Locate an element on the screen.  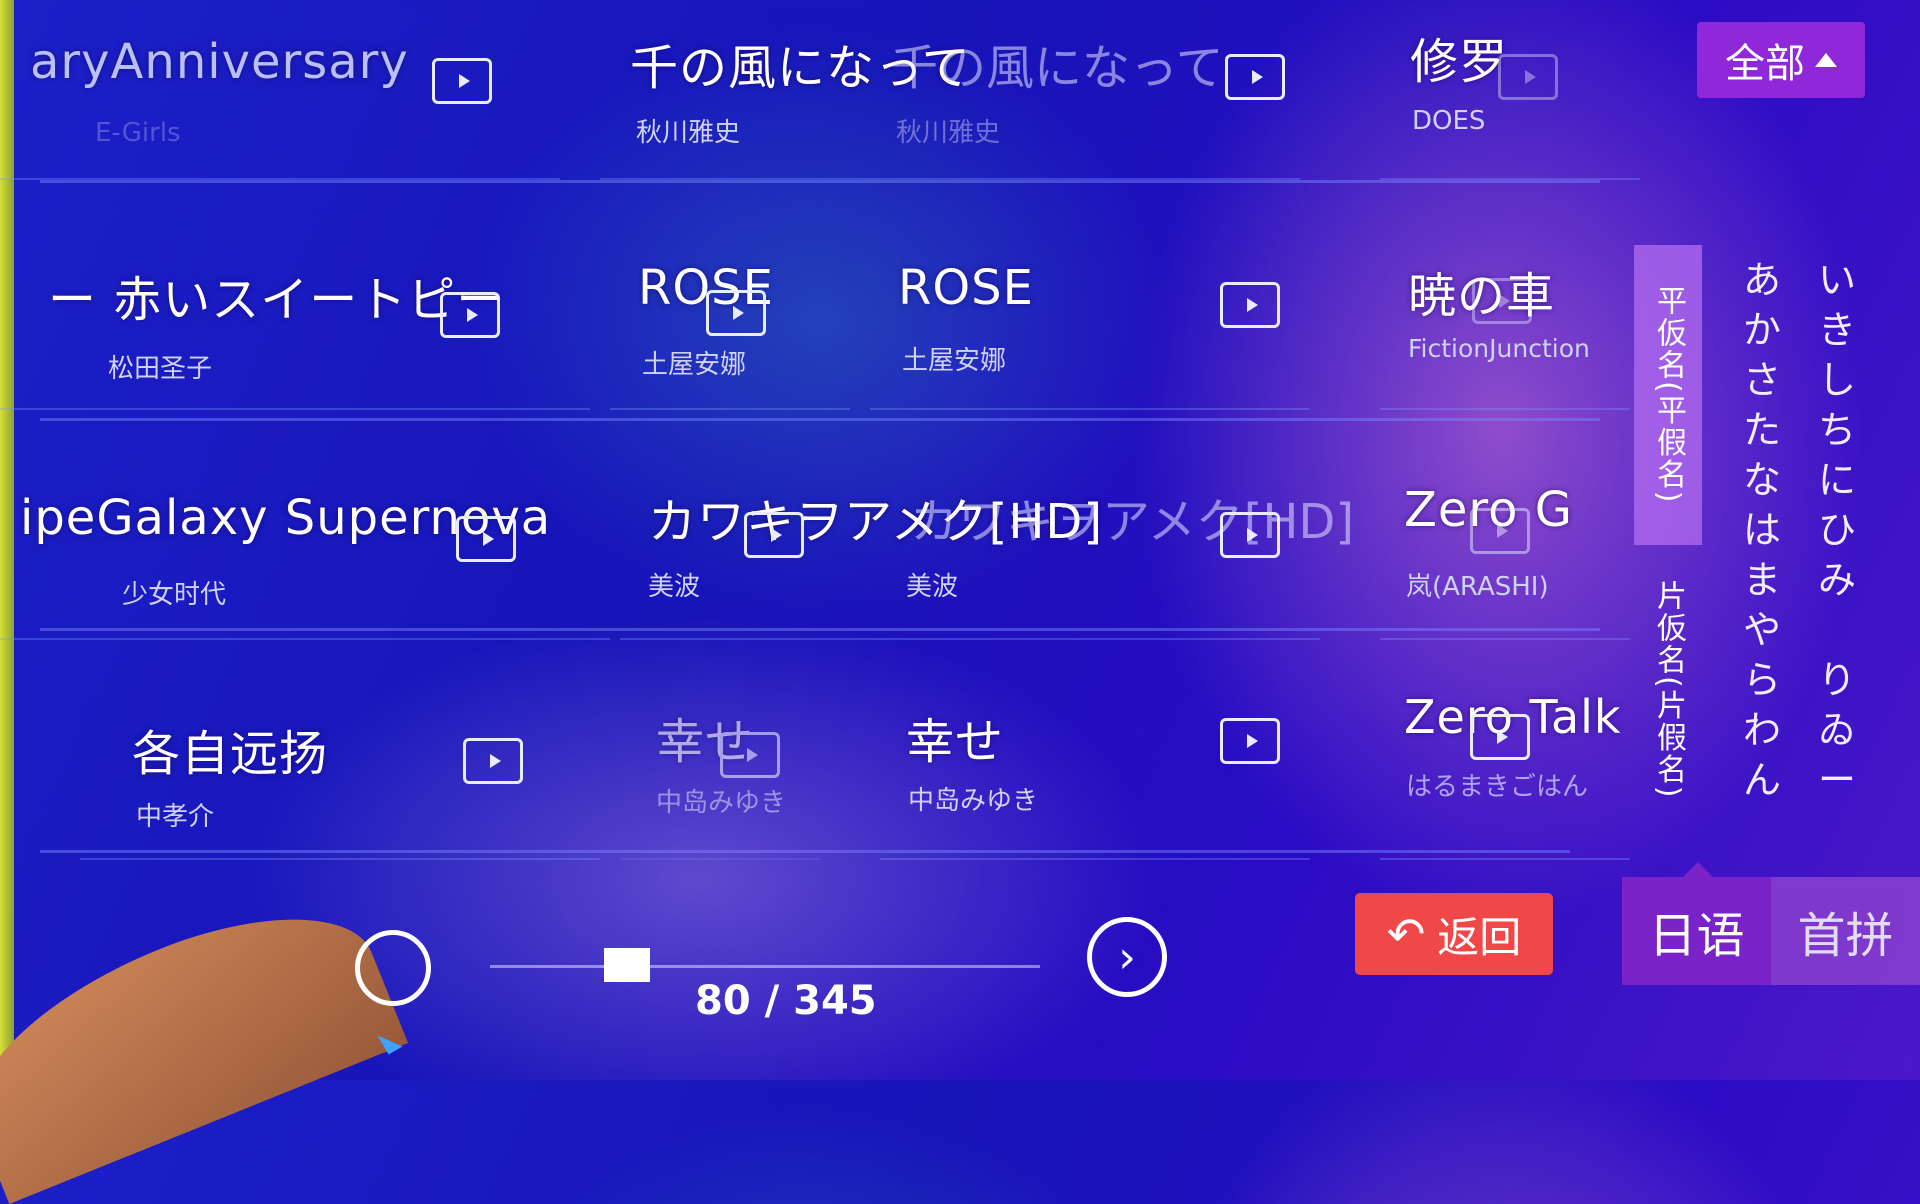
kana-index-item: は is located at coordinates (1762, 530).